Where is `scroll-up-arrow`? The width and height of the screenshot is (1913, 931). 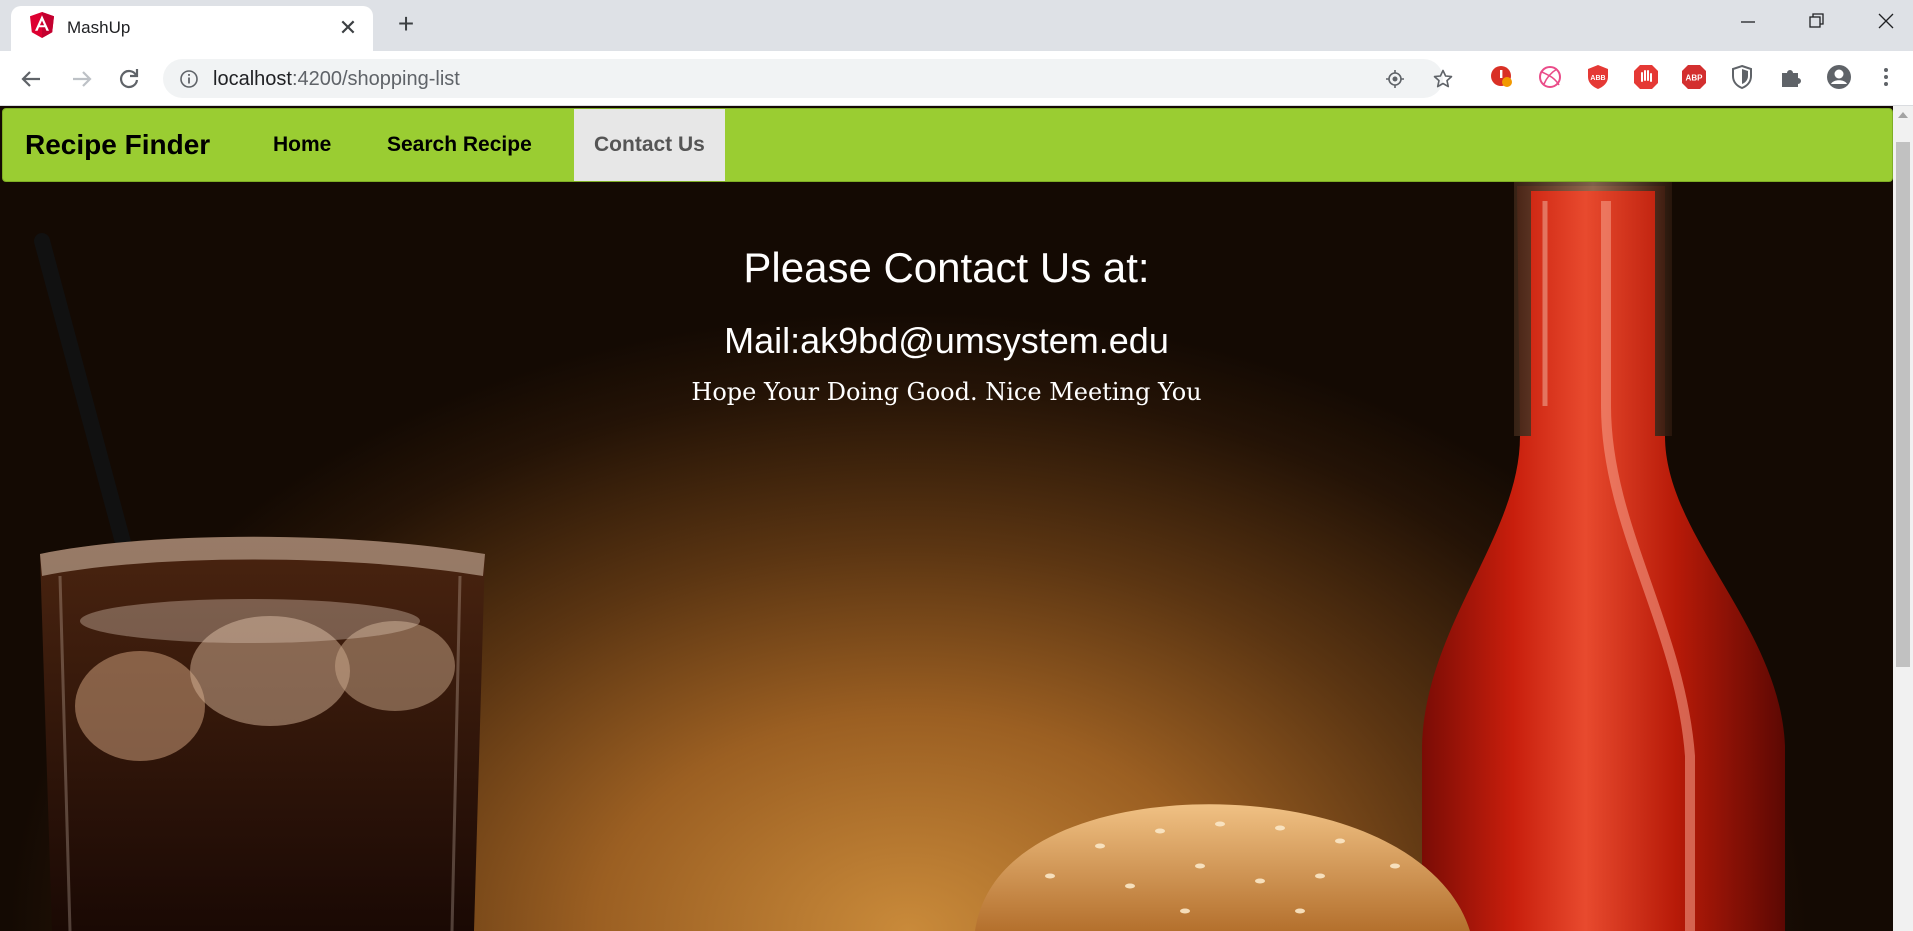 scroll-up-arrow is located at coordinates (1903, 115).